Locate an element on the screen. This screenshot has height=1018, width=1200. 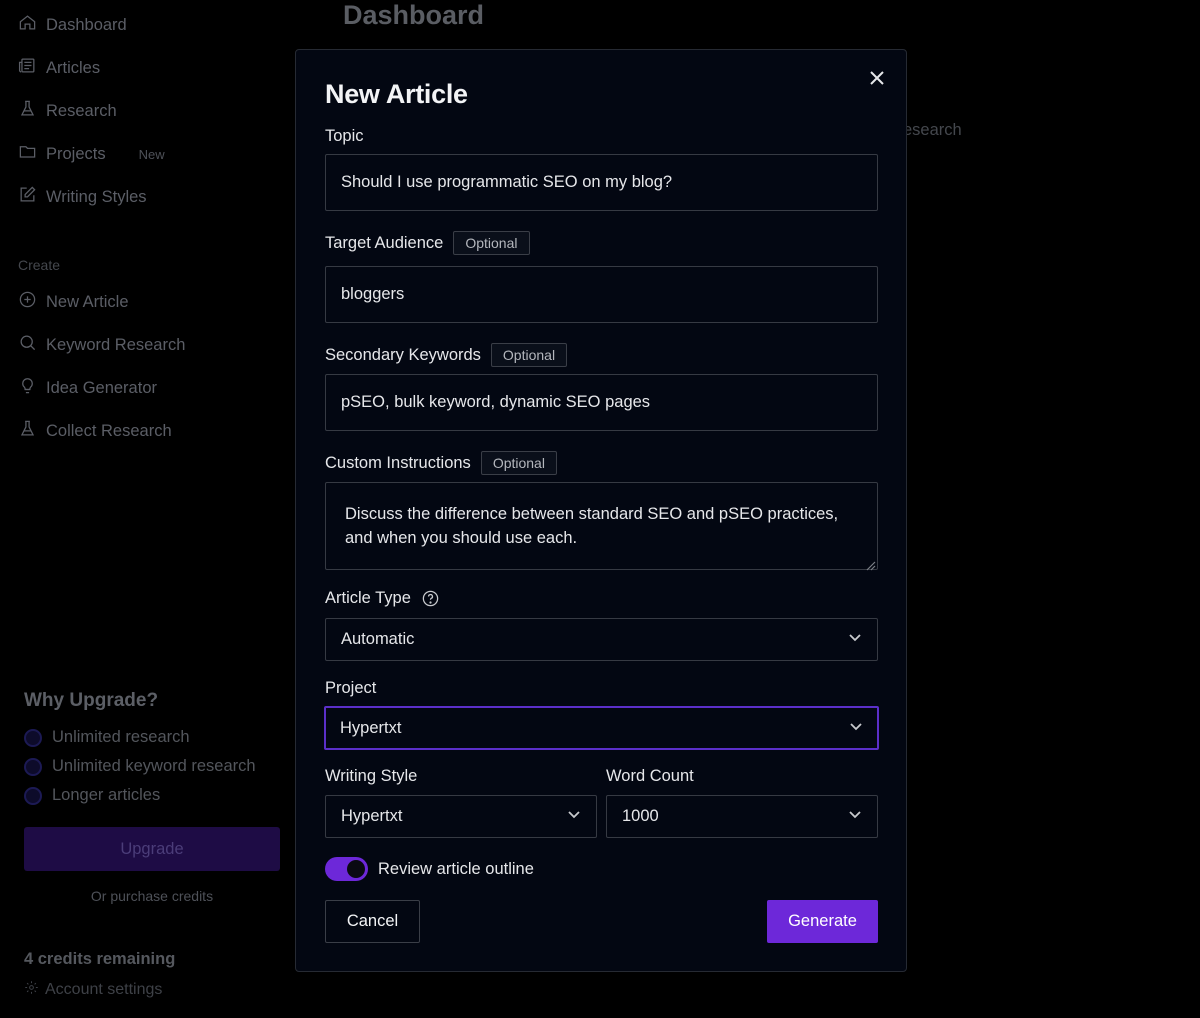
purchase-credits-link: Or purchase credits is located at coordinates (152, 896).